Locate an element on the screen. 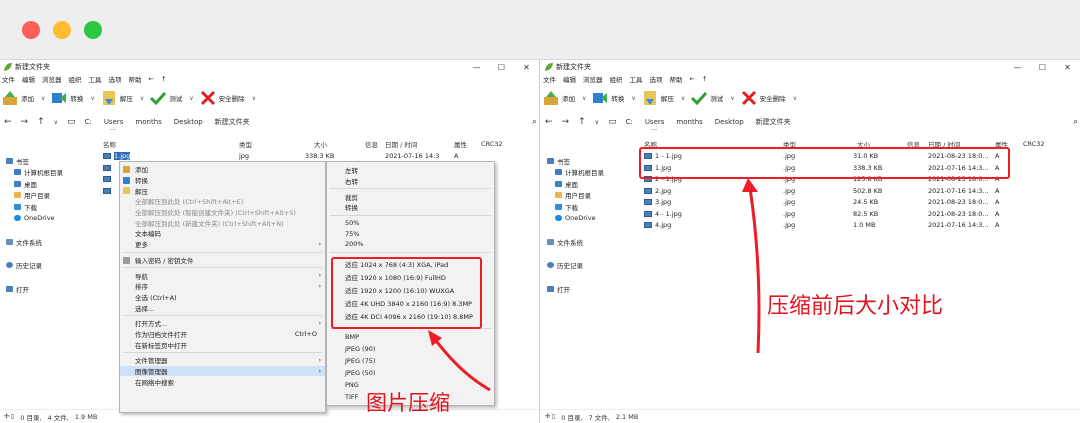  menu-tools: 工具 is located at coordinates (636, 79).